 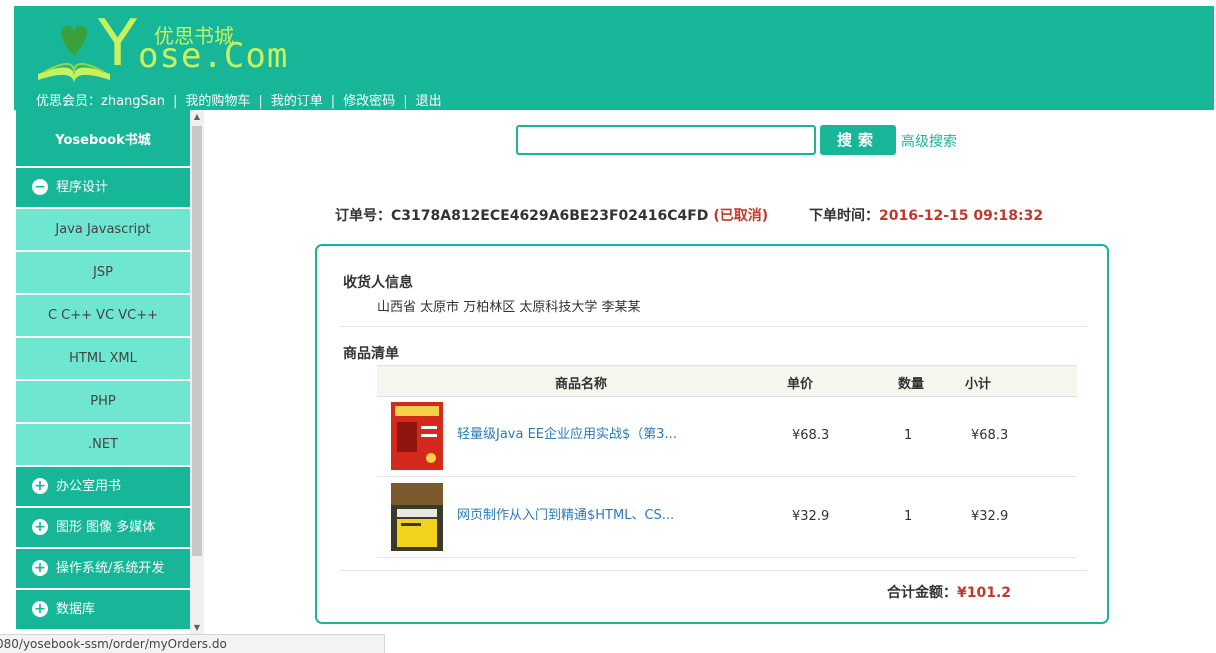 I want to click on category-label: 程序设计, so click(x=82, y=187).